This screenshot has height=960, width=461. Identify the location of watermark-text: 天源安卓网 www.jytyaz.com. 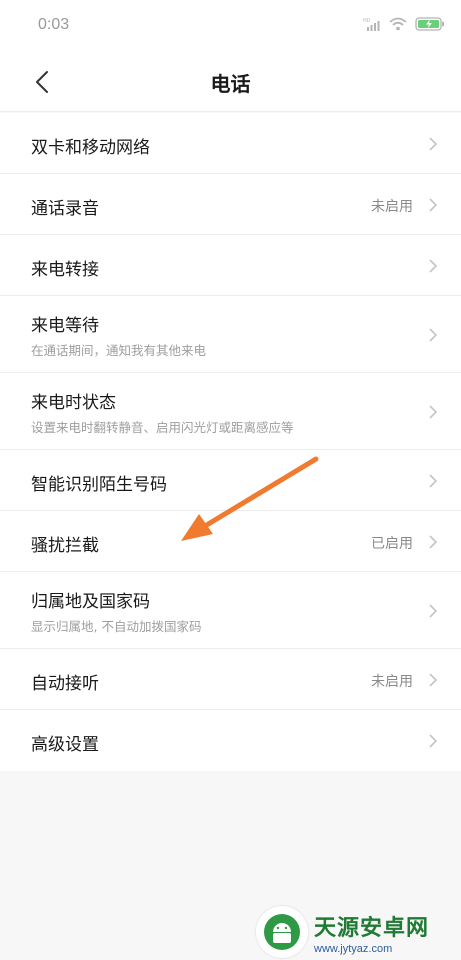
(371, 932).